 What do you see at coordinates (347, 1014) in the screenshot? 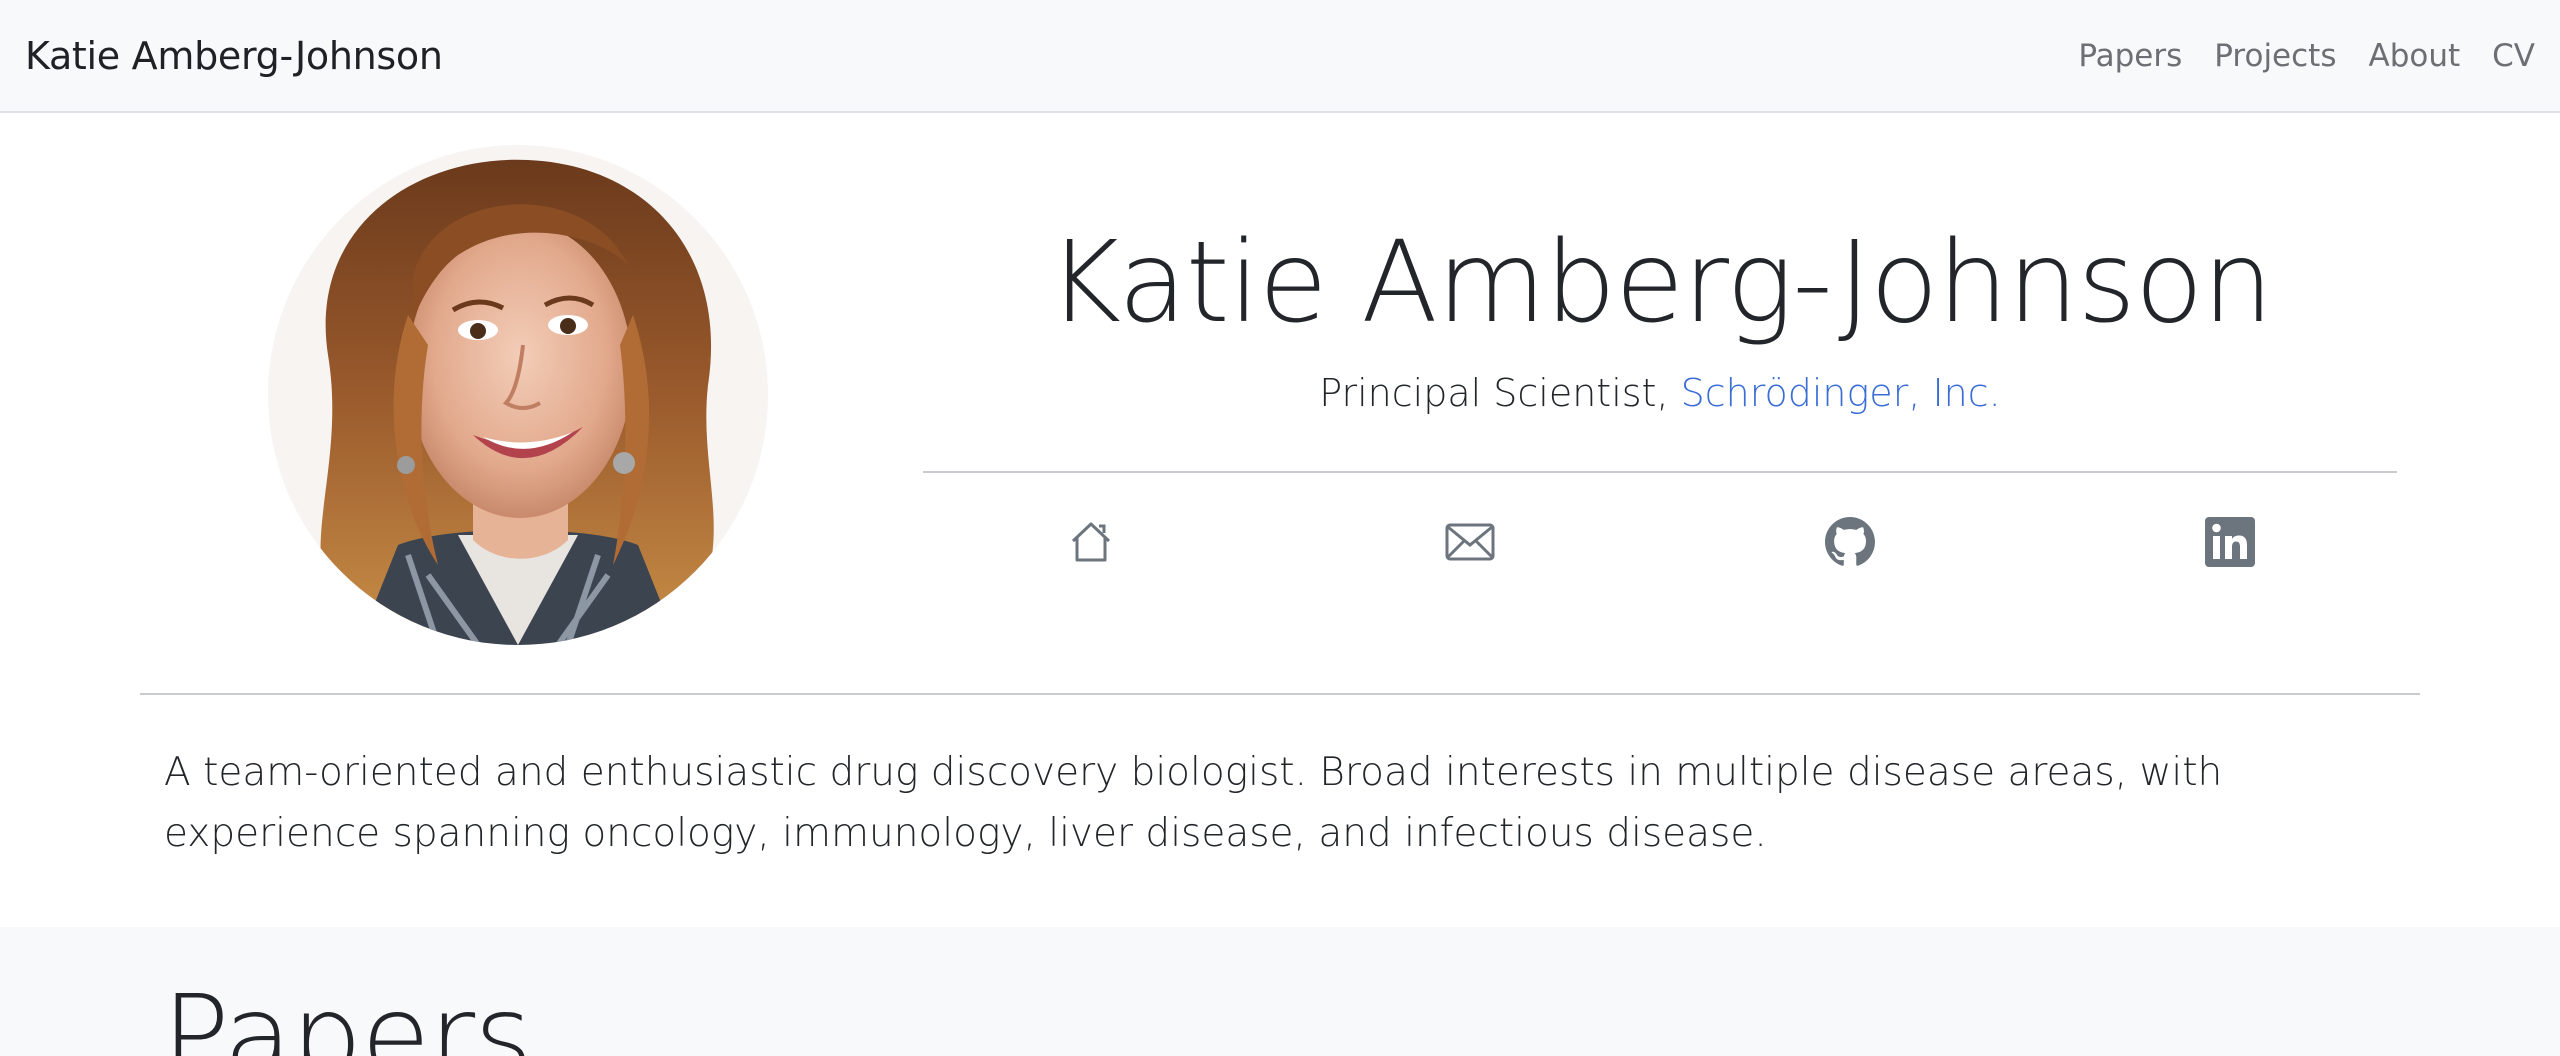
I see `papers-heading: Papers` at bounding box center [347, 1014].